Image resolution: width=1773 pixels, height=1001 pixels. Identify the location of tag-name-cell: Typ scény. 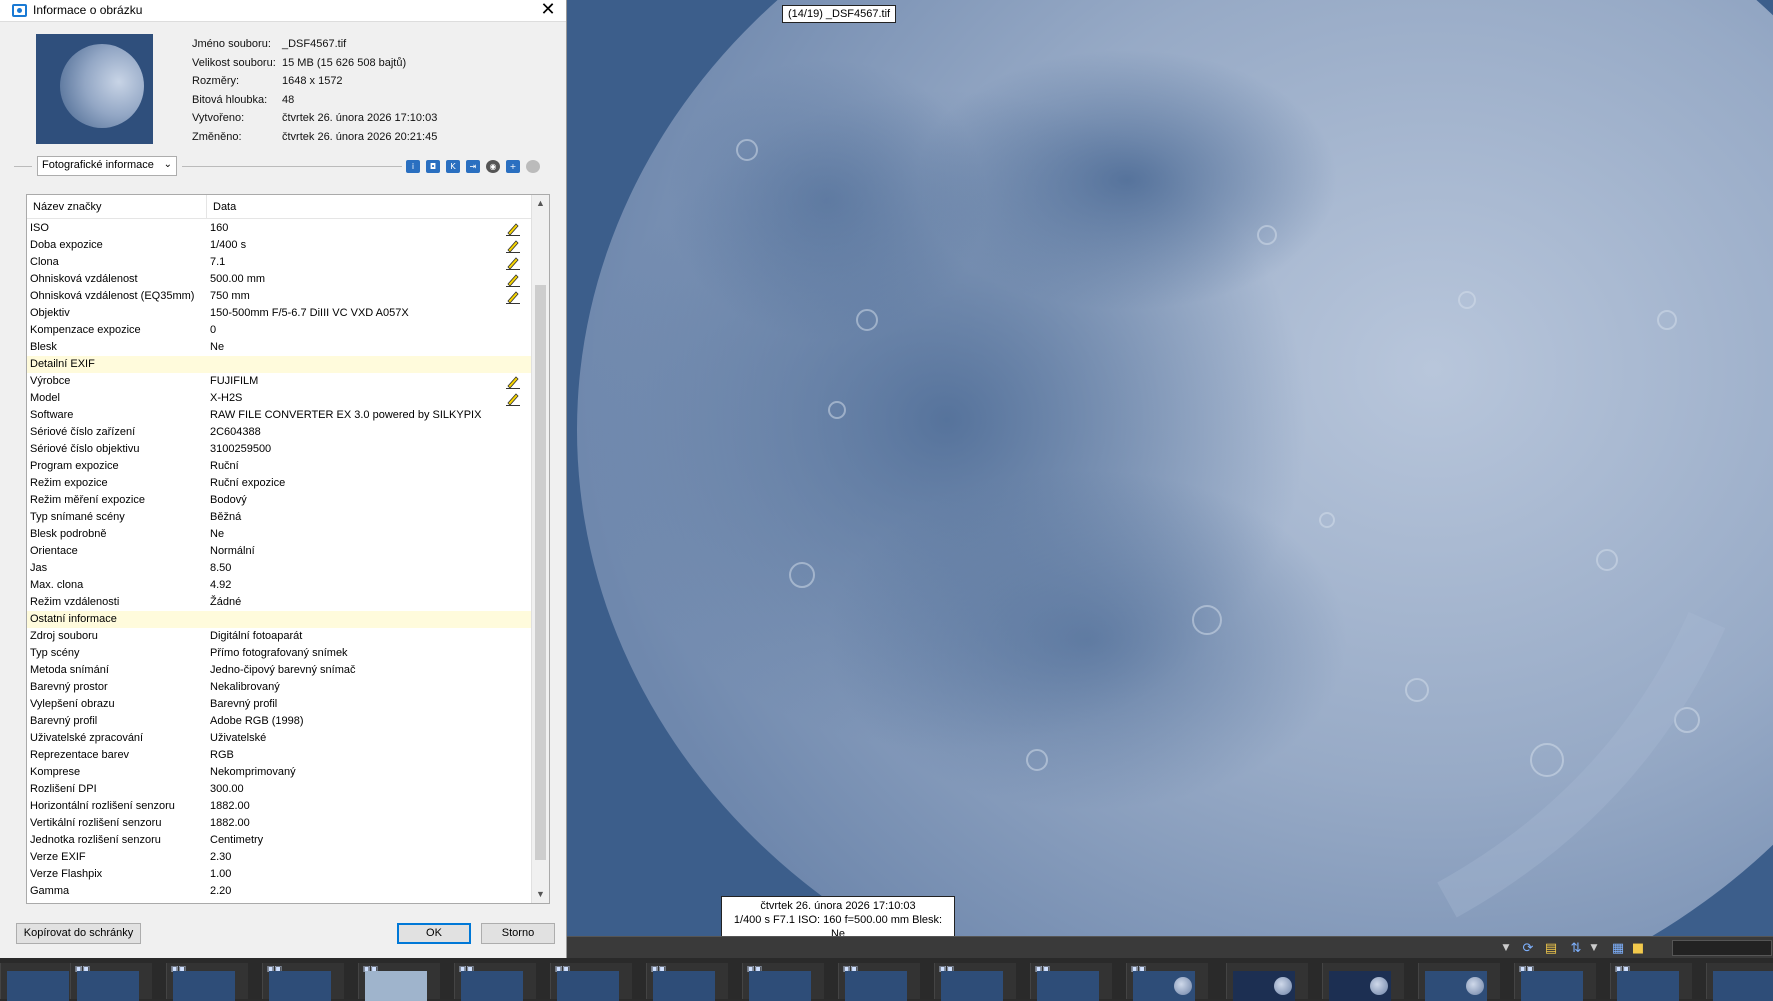
(55, 653).